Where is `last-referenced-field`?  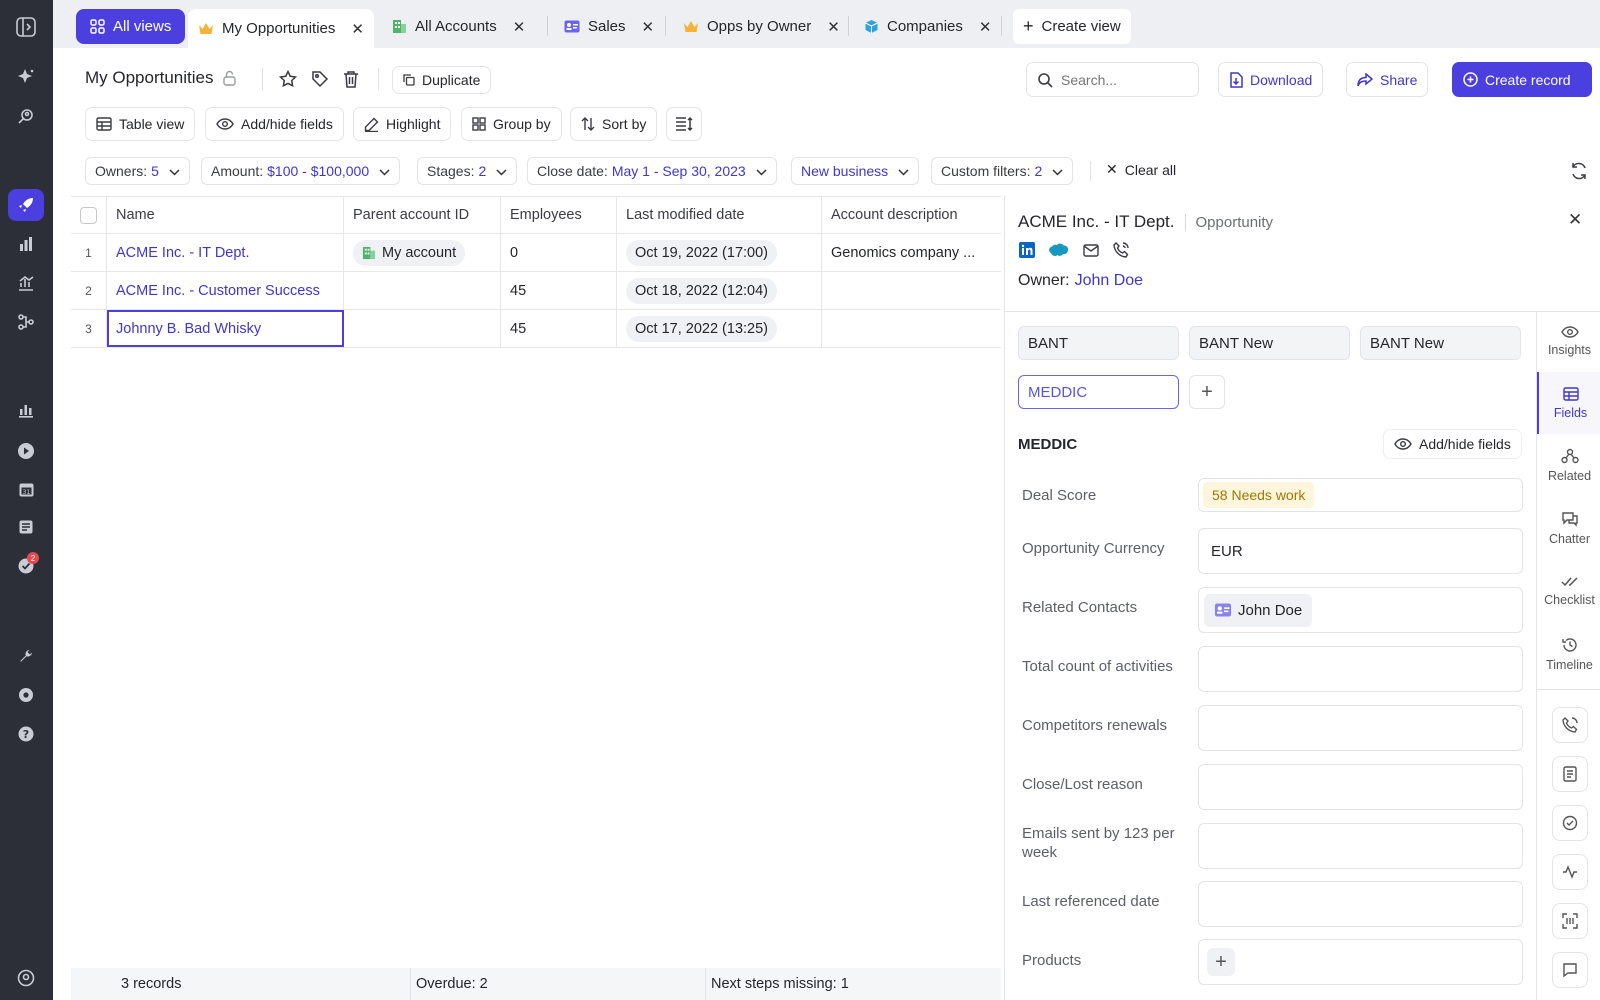 last-referenced-field is located at coordinates (1360, 904).